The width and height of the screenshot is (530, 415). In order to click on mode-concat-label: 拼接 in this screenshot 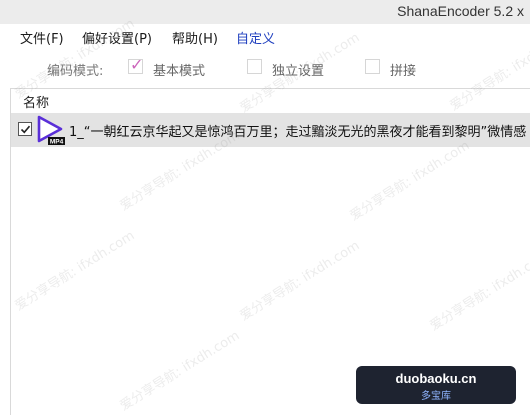, I will do `click(403, 71)`.